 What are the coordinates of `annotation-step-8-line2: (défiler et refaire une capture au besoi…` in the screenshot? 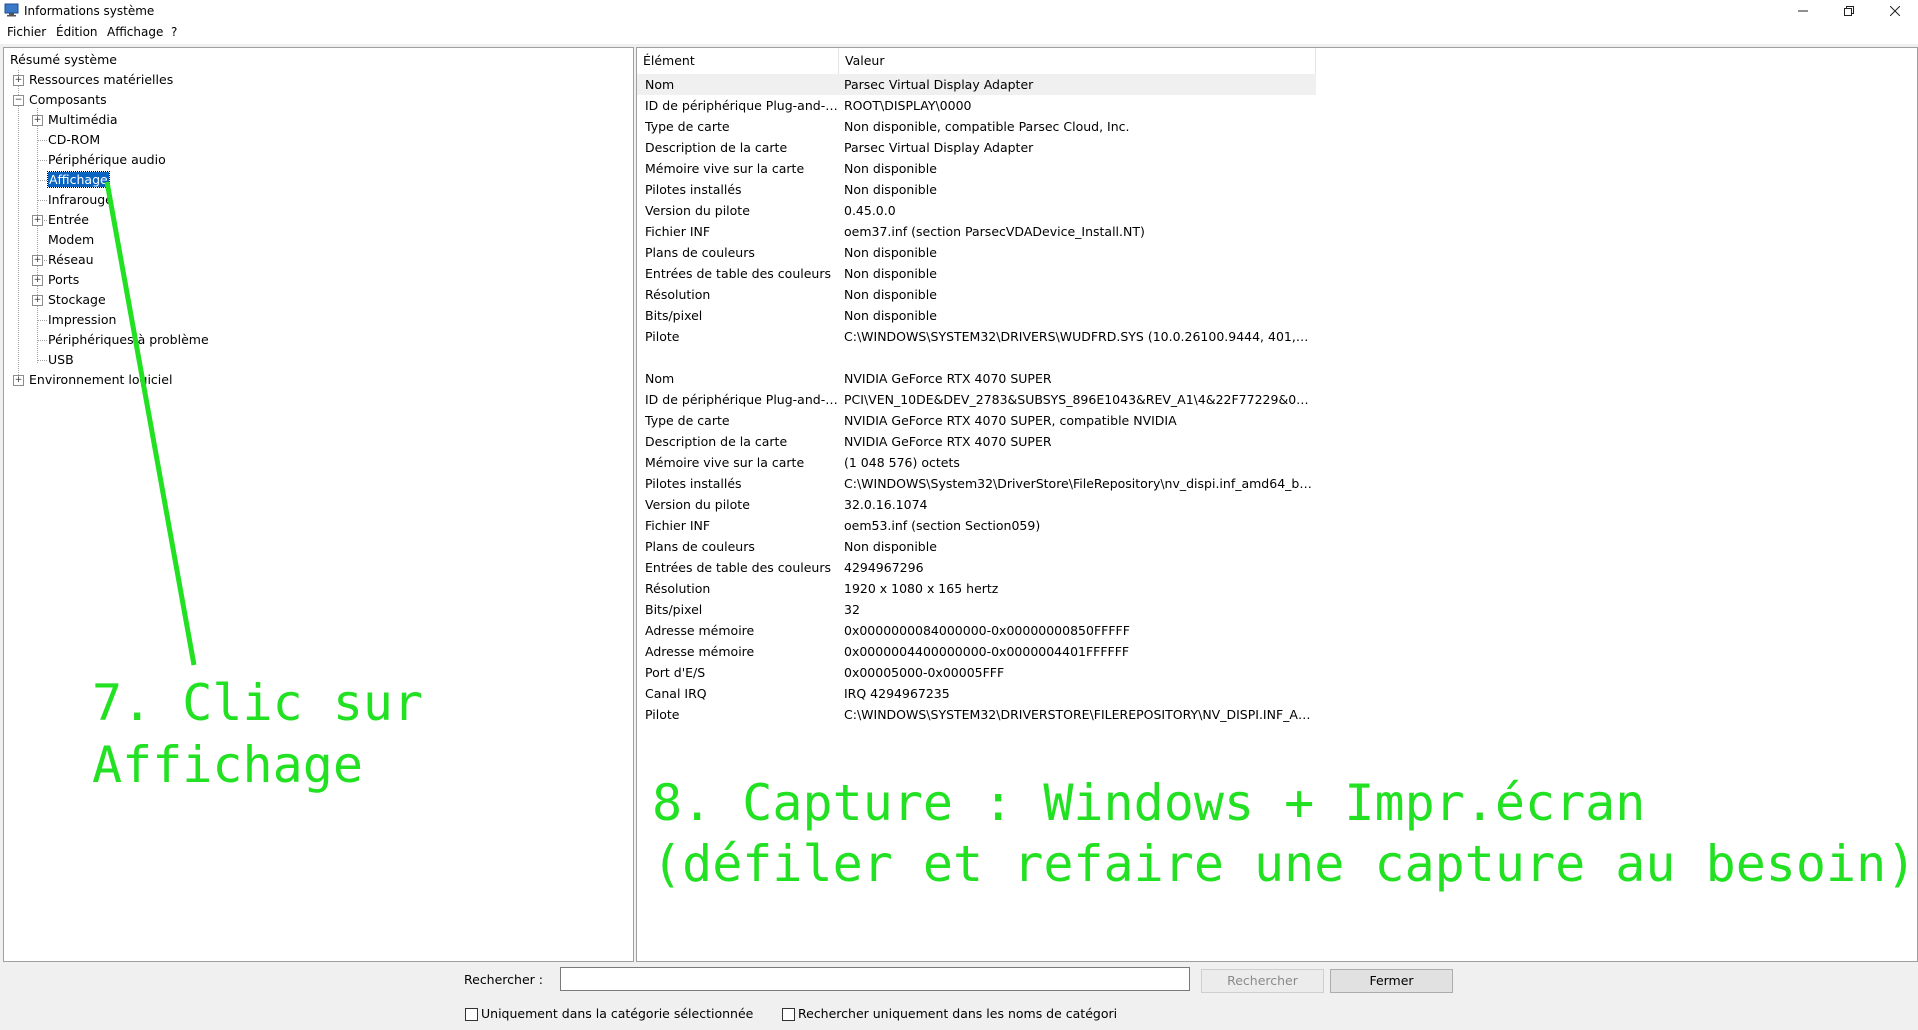 It's located at (1284, 864).